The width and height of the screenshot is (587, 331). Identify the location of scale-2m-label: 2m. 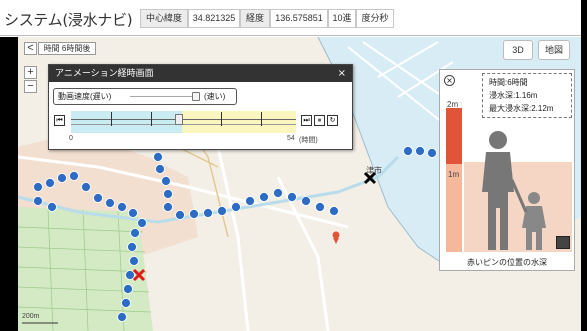
(453, 104).